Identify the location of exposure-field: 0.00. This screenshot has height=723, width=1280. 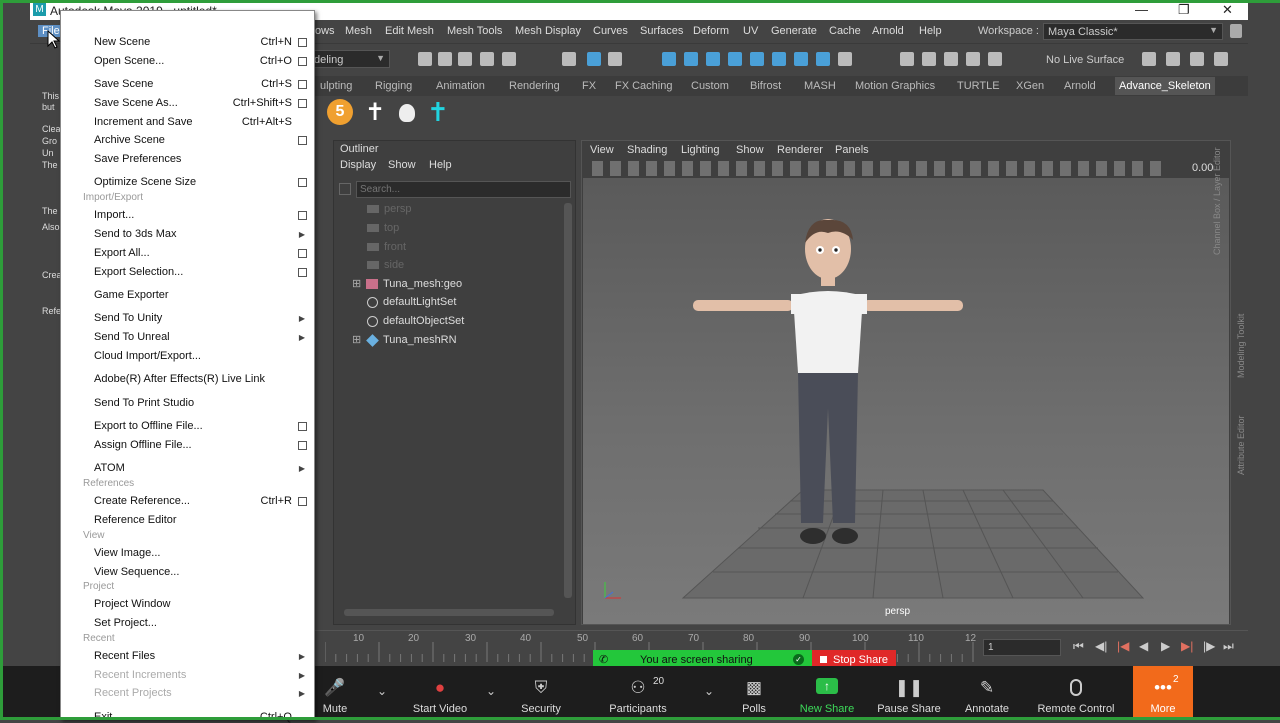
(1202, 168).